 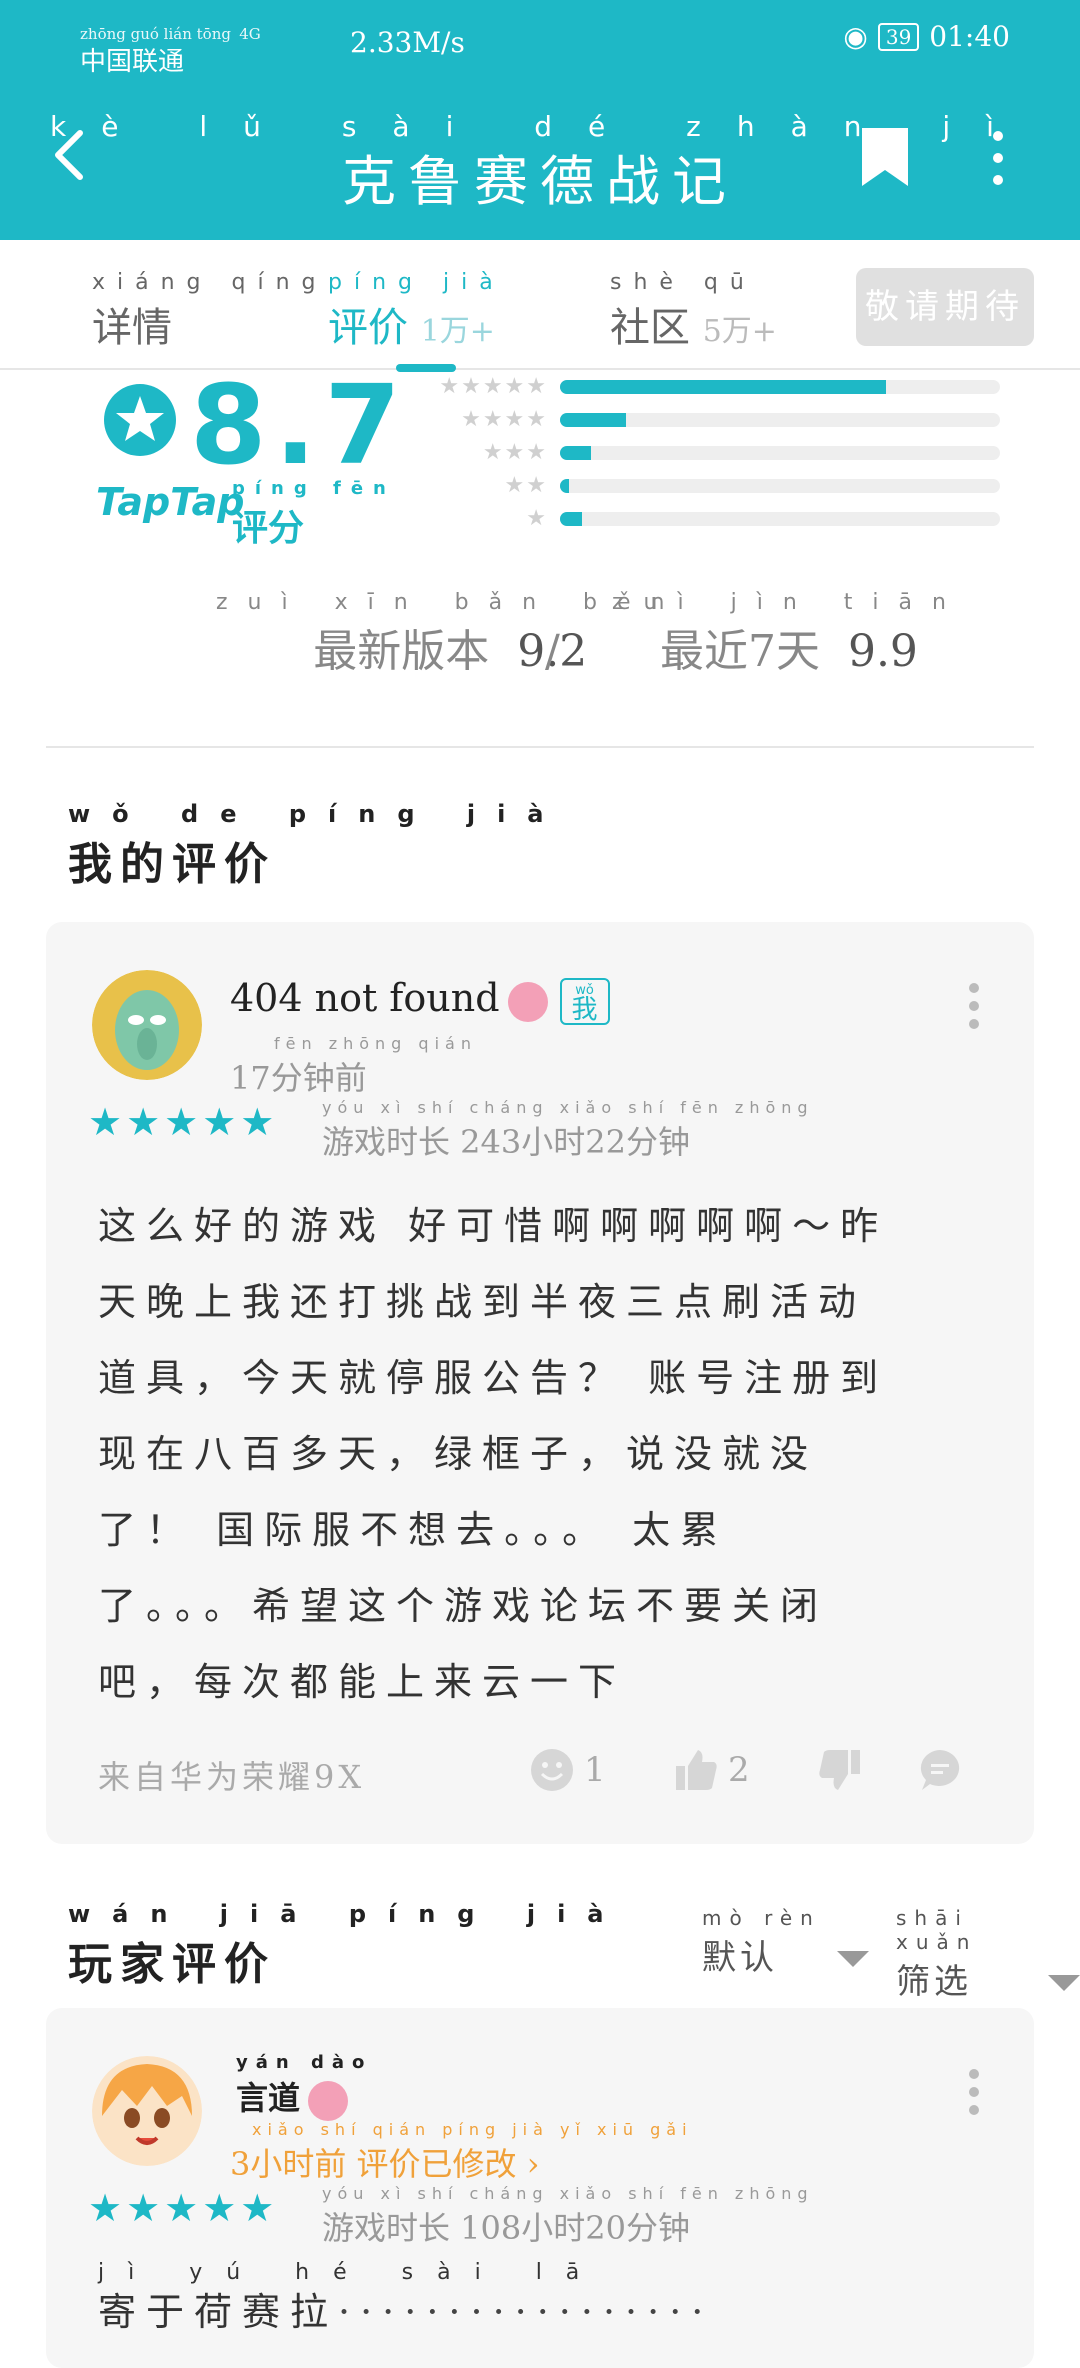 I want to click on like-button: 2, so click(x=712, y=1770).